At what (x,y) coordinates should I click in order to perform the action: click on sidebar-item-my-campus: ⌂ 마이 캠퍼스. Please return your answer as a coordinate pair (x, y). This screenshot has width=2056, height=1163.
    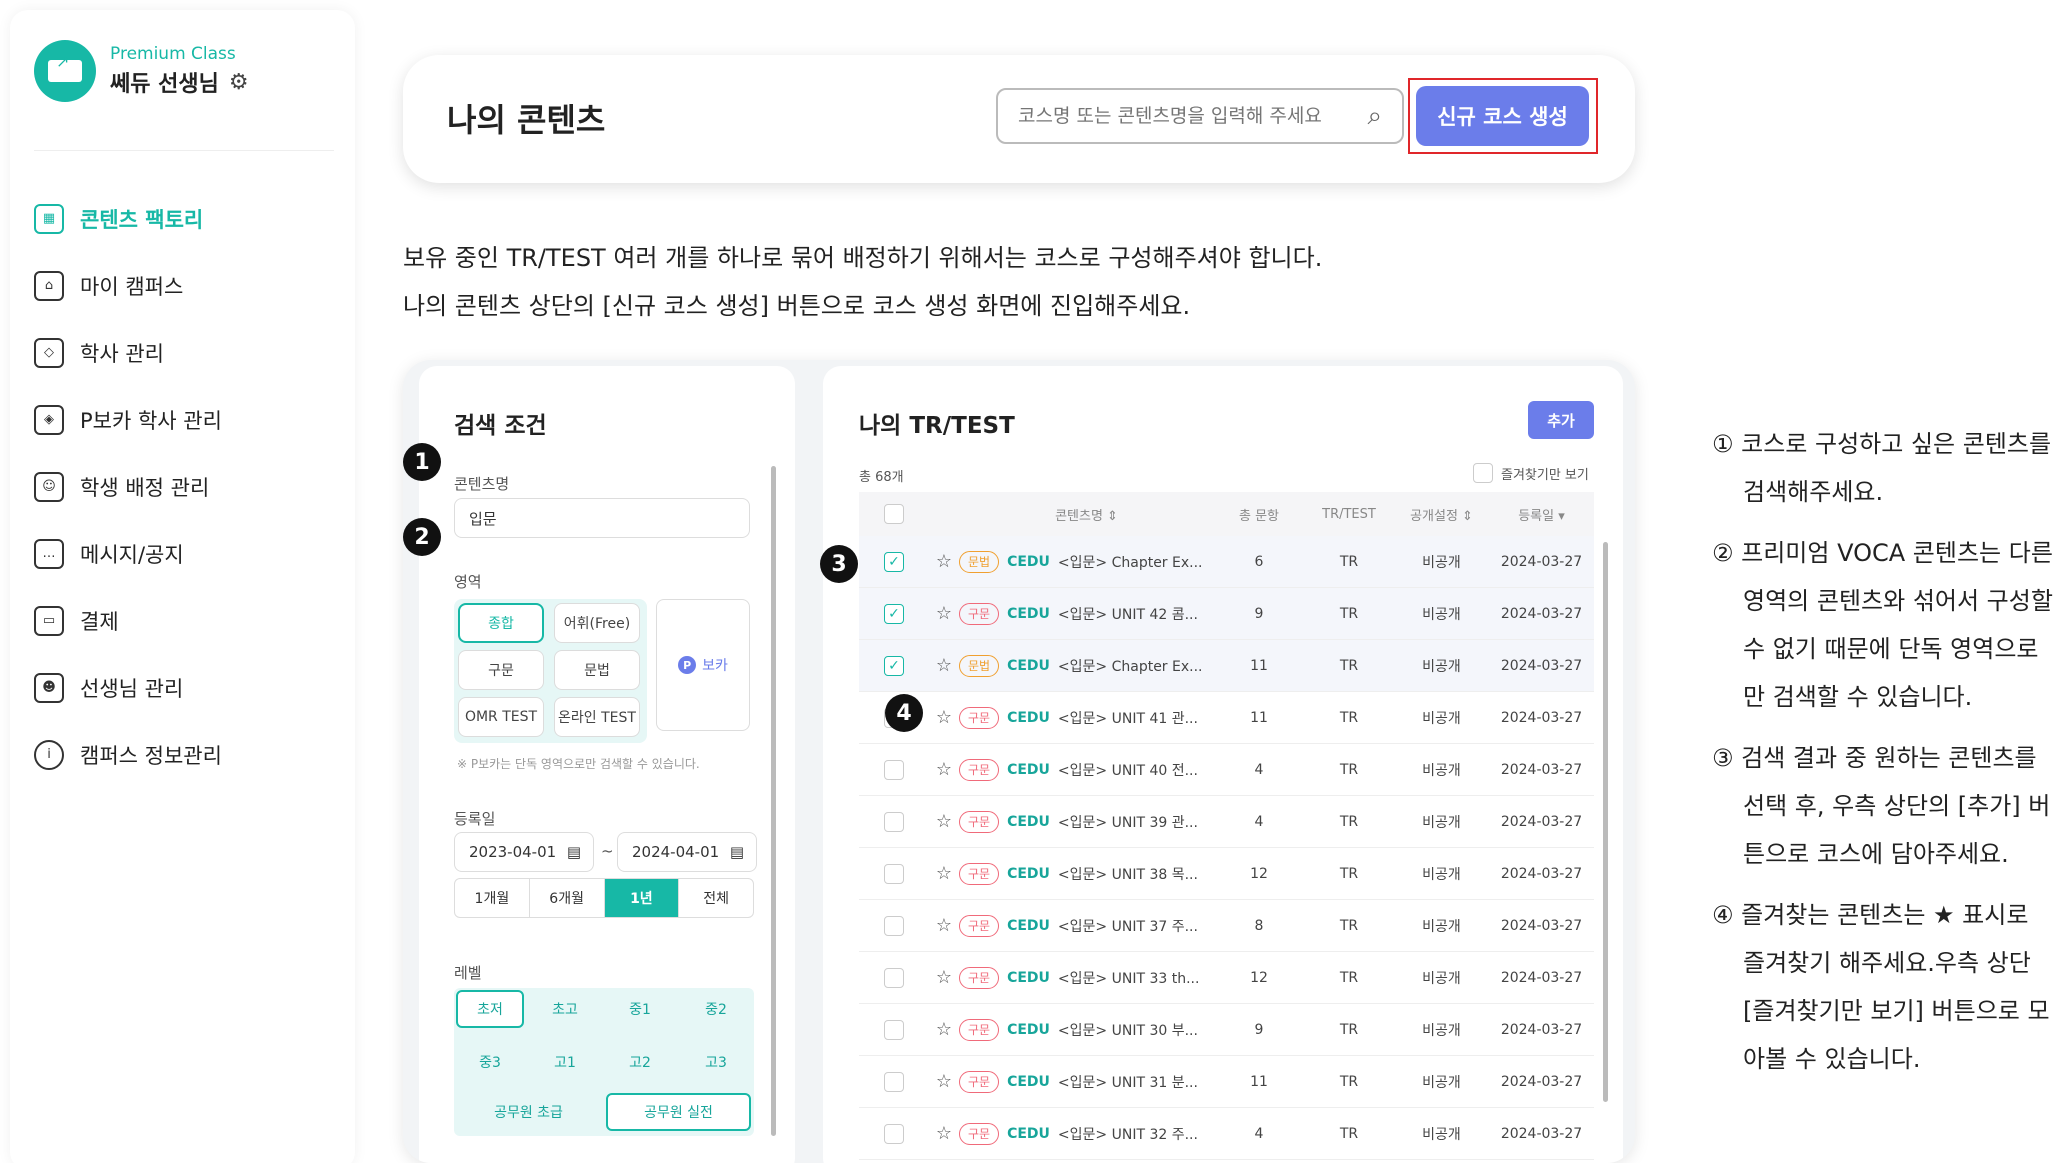
    Looking at the image, I should click on (128, 285).